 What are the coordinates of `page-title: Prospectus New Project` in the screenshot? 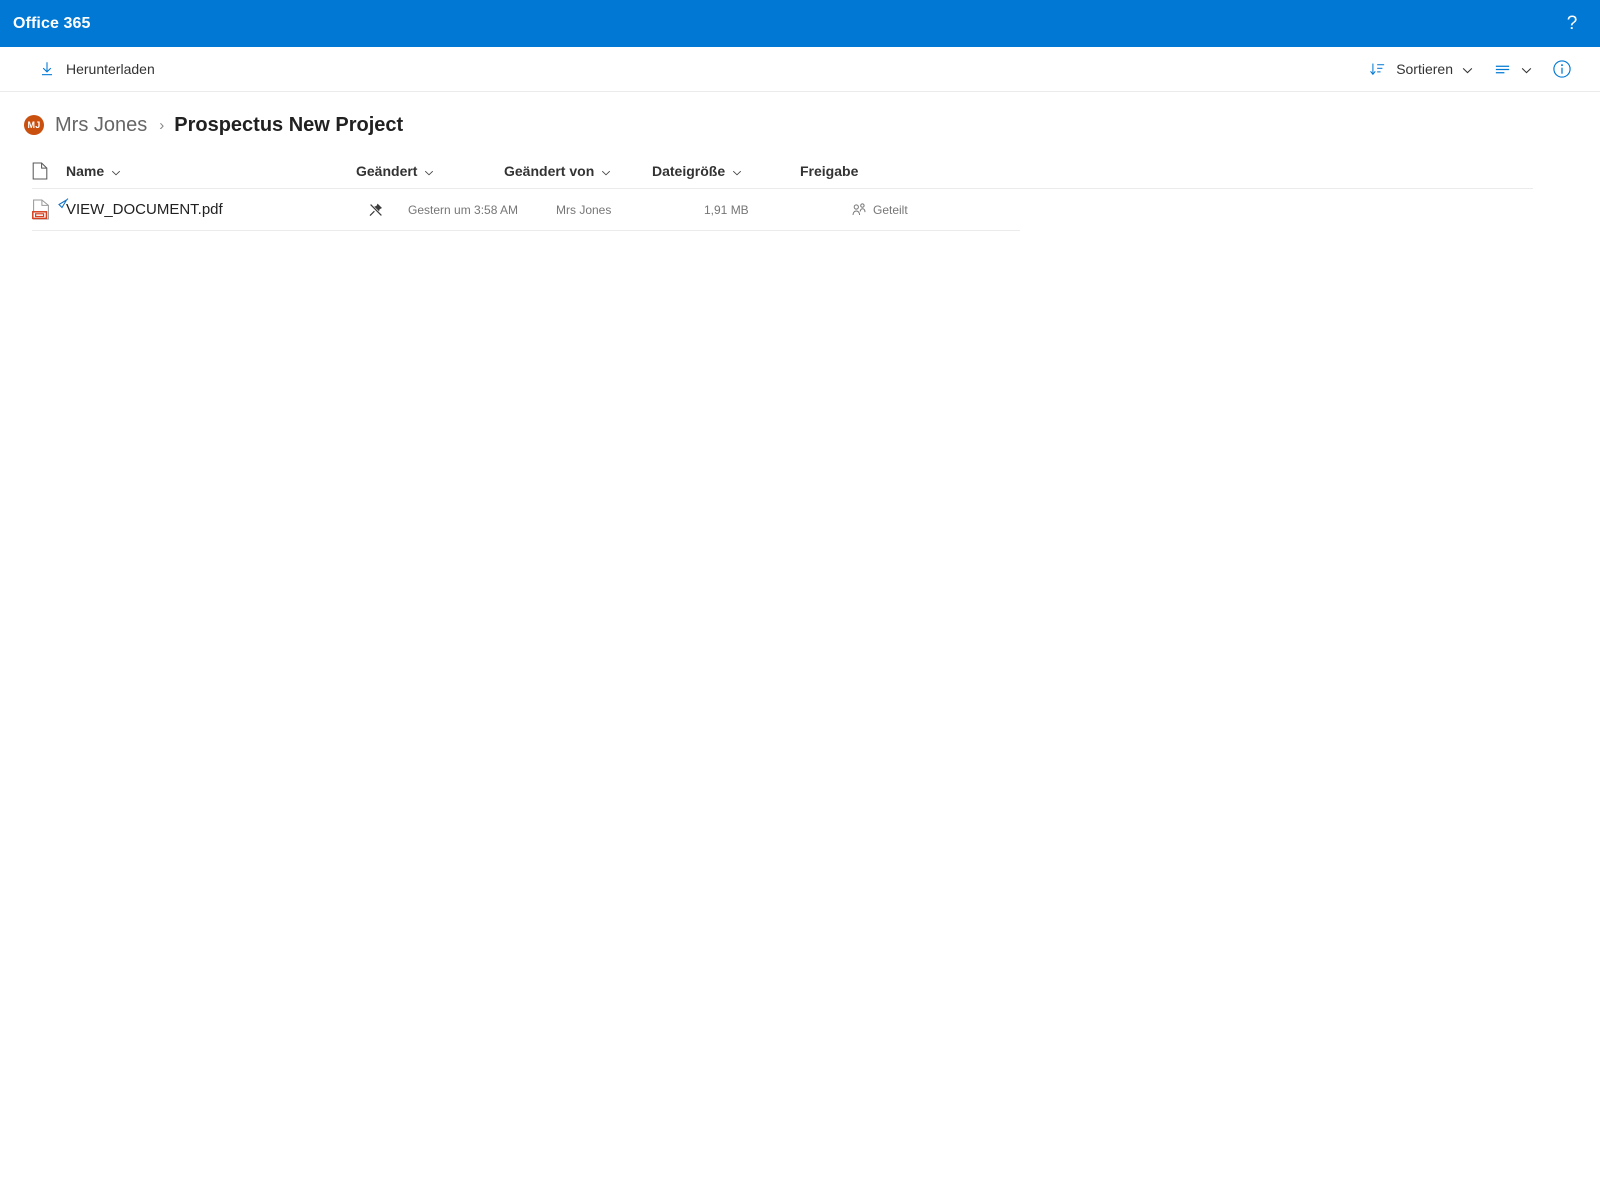 It's located at (289, 125).